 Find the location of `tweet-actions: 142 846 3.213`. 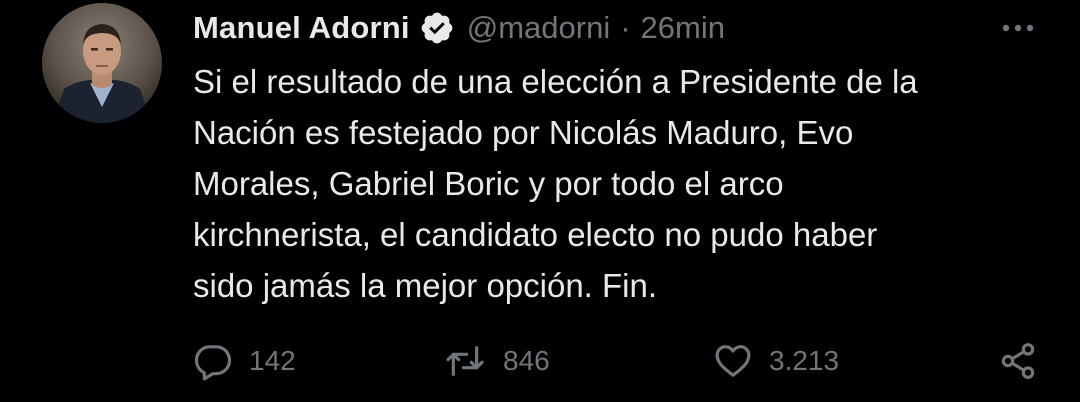

tweet-actions: 142 846 3.213 is located at coordinates (618, 361).